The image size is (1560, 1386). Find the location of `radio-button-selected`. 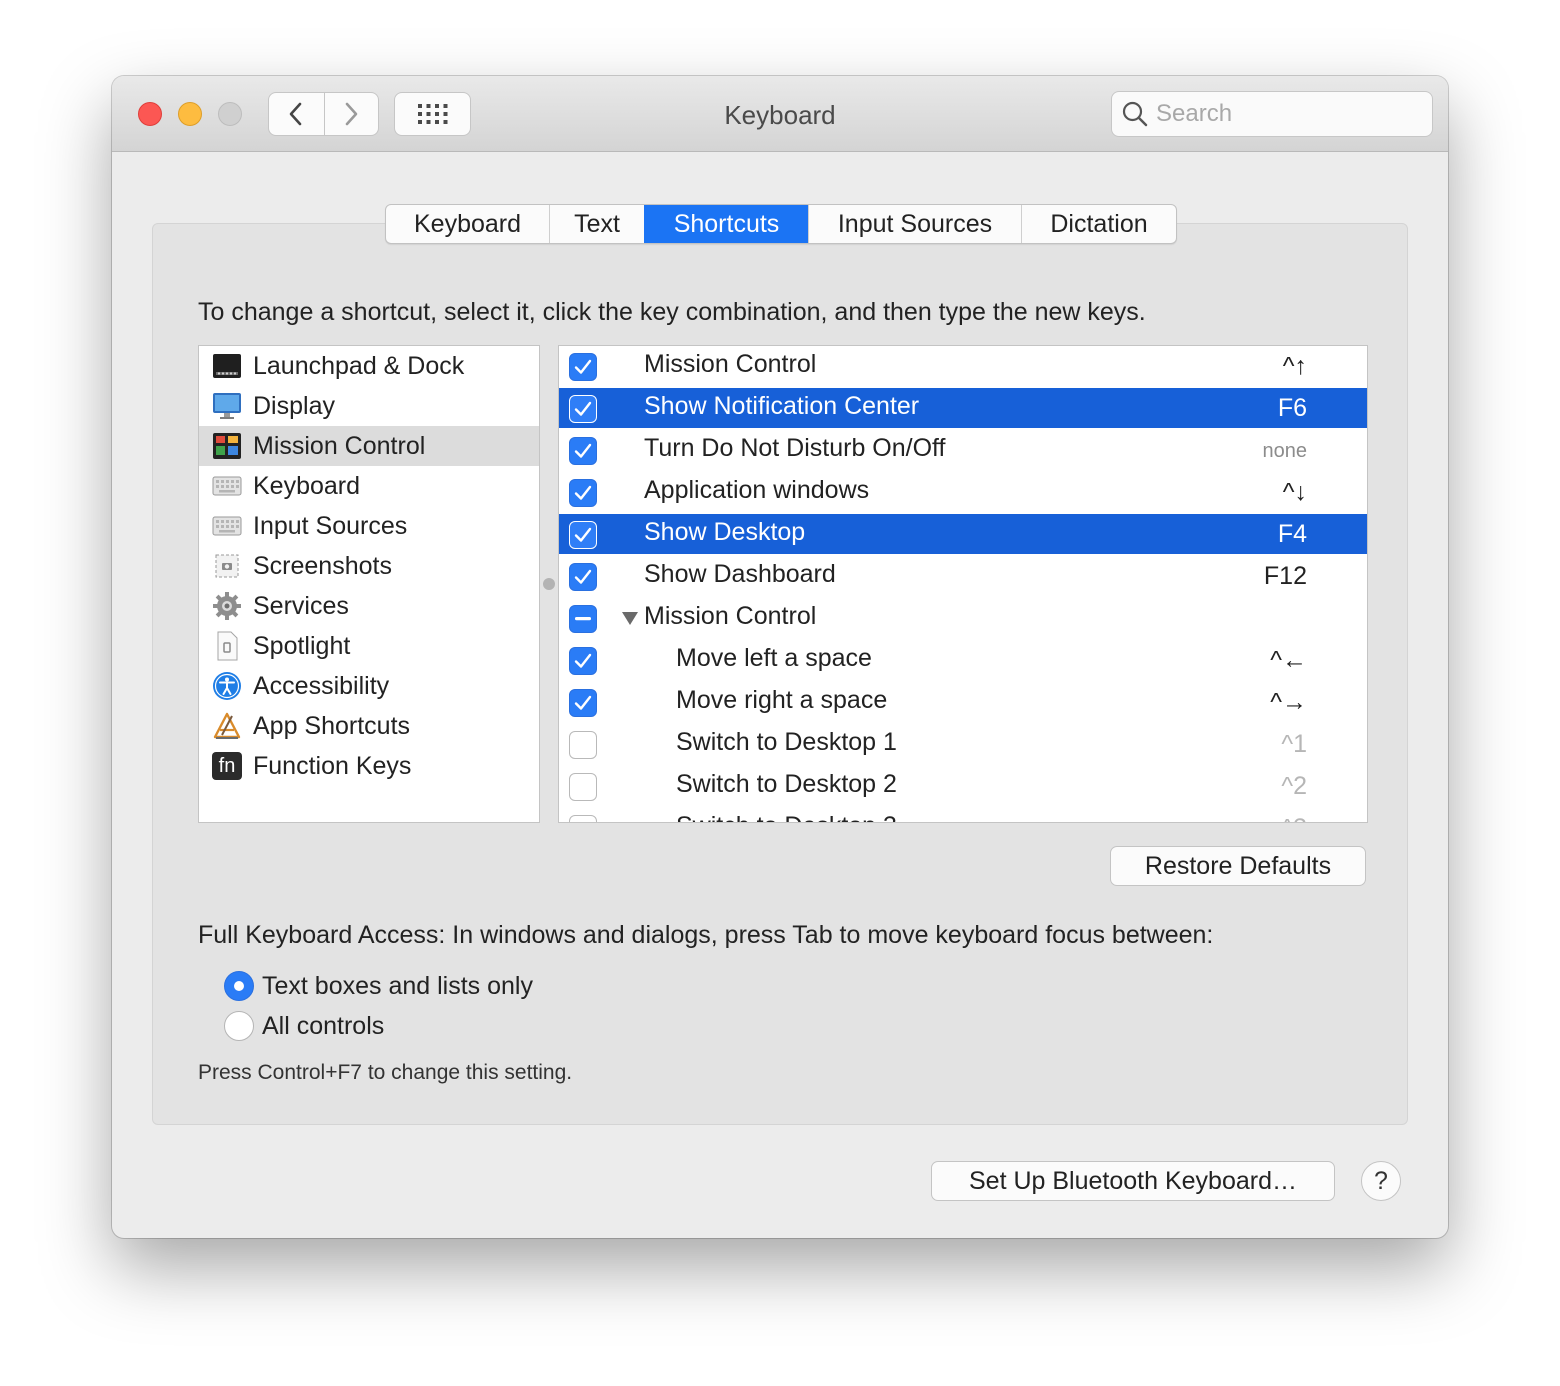

radio-button-selected is located at coordinates (239, 986).